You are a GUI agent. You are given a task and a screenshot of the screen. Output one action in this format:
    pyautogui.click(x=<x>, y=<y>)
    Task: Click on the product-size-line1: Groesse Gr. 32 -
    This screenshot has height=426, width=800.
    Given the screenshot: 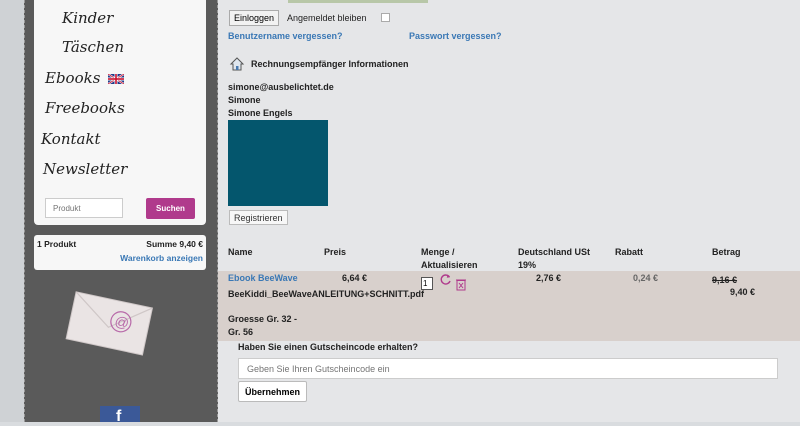 What is the action you would take?
    pyautogui.click(x=263, y=319)
    